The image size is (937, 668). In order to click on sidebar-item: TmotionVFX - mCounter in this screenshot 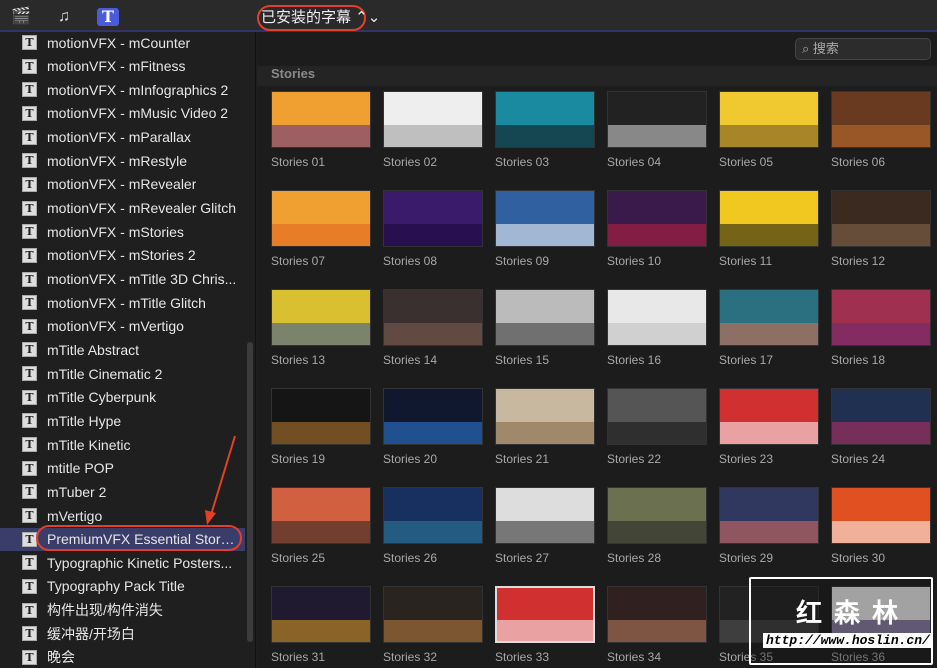, I will do `click(122, 43)`.